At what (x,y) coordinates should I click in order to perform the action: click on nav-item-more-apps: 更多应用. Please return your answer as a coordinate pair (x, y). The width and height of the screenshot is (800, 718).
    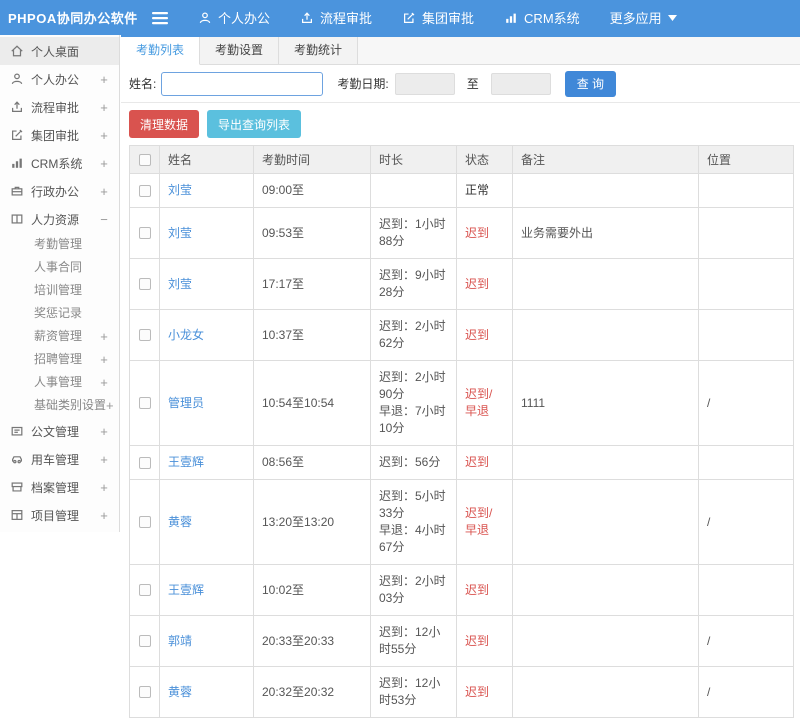
    Looking at the image, I should click on (643, 17).